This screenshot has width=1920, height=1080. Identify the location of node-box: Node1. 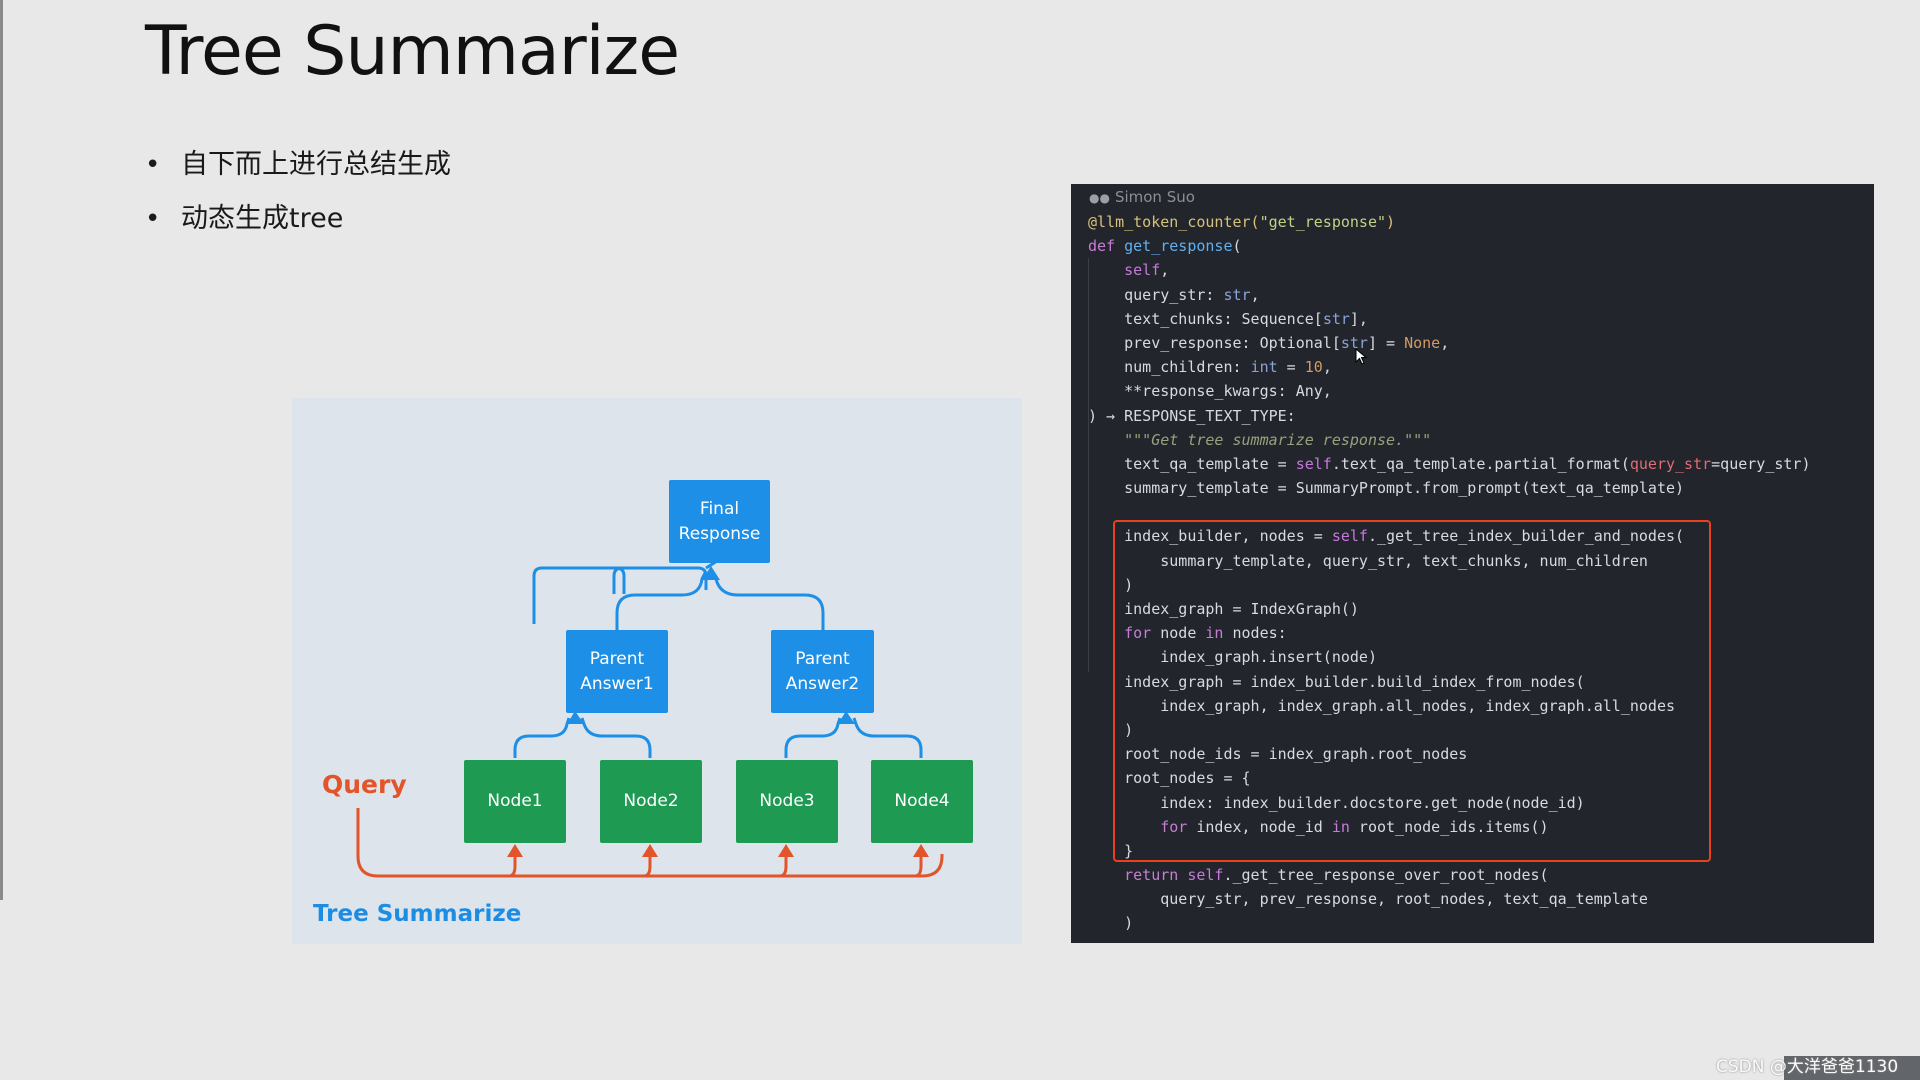
(515, 801).